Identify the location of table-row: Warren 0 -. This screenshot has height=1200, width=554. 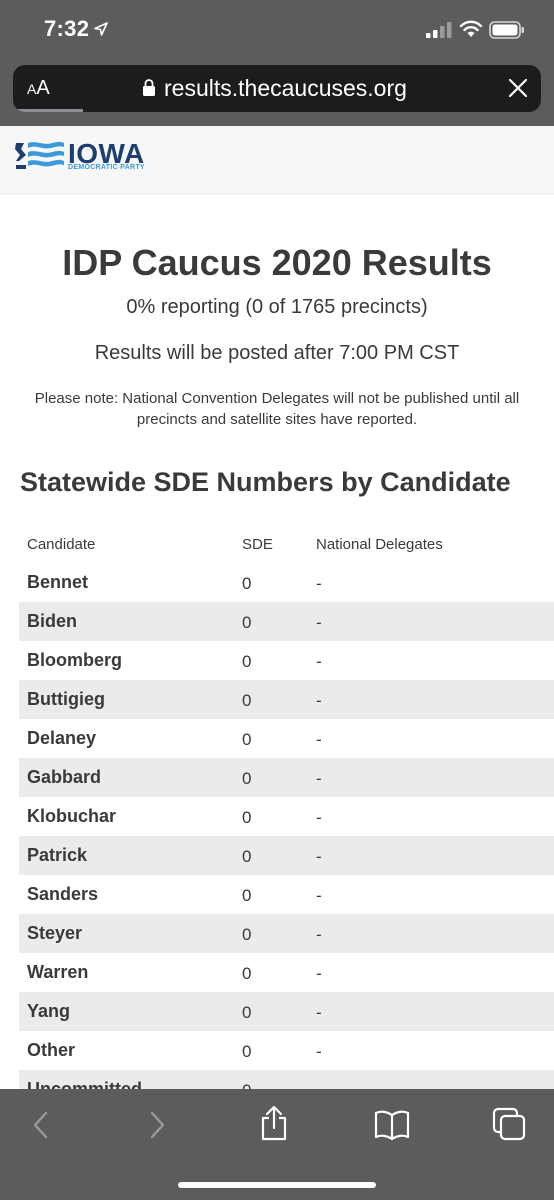
(286, 972).